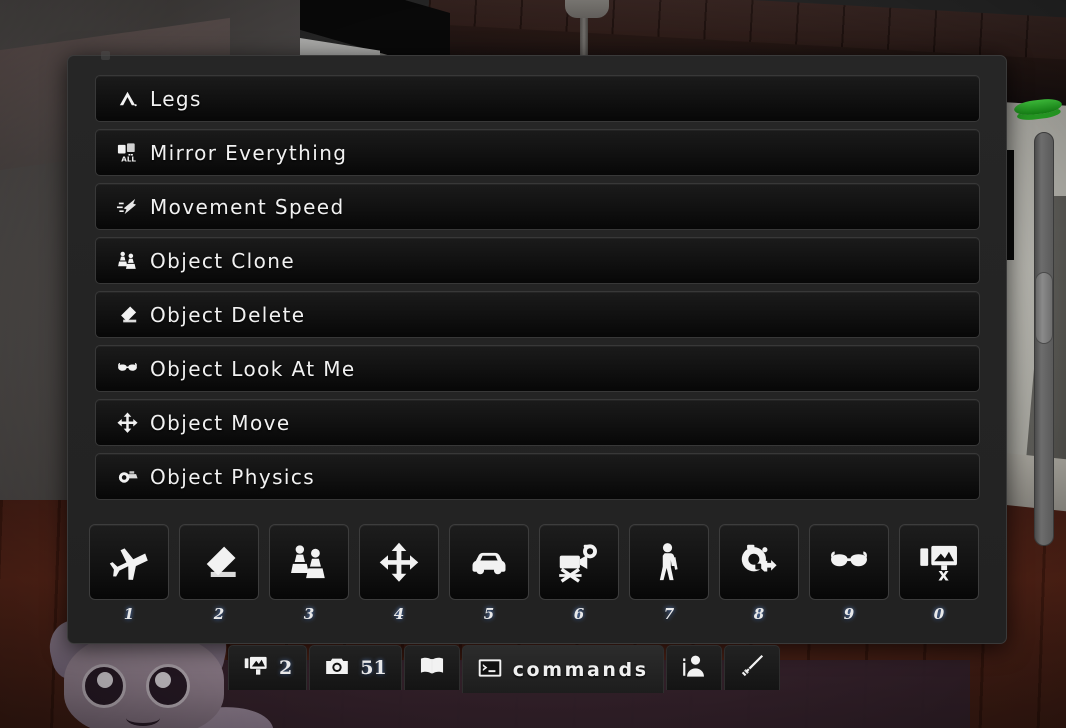  I want to click on sword-icon, so click(752, 668).